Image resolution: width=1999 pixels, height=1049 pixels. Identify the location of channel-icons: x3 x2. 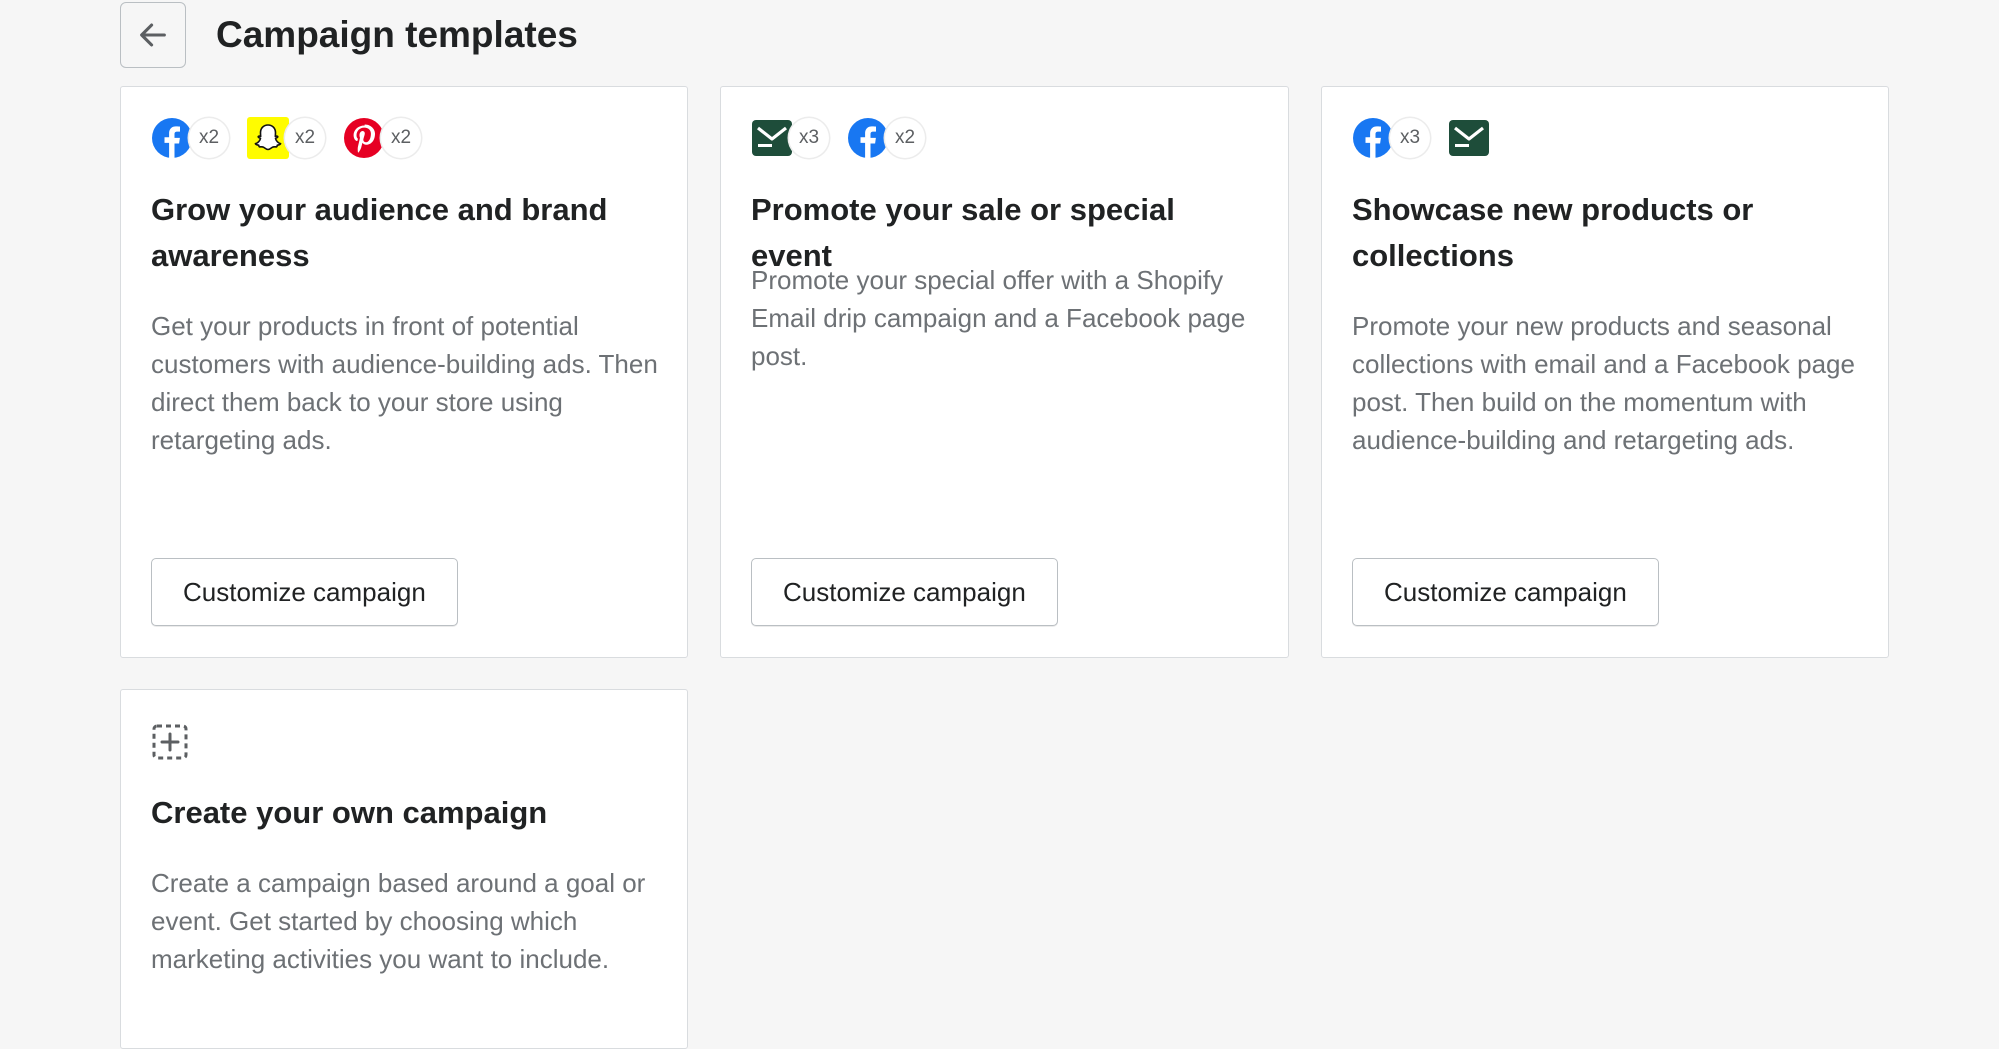
(847, 138).